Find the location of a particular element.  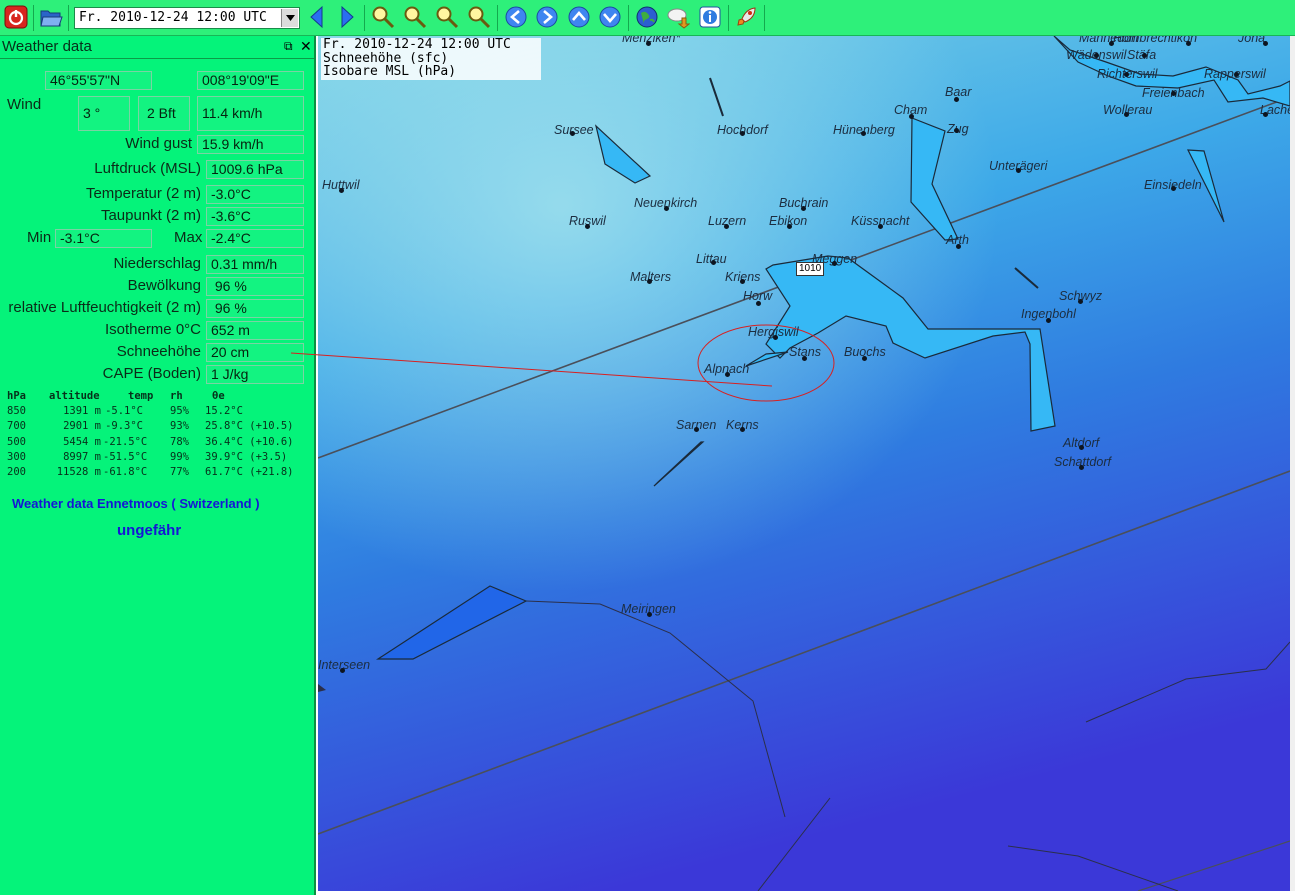

min-label: Min is located at coordinates (39, 237).